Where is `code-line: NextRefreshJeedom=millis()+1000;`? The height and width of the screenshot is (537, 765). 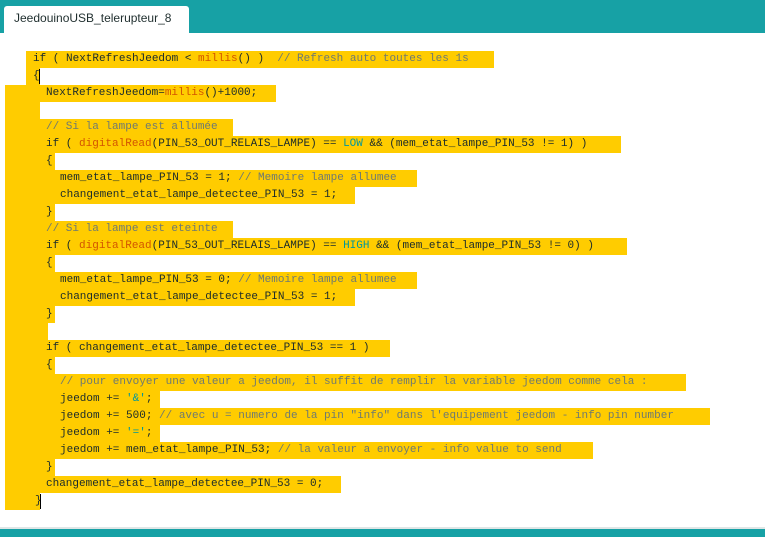 code-line: NextRefreshJeedom=millis()+1000; is located at coordinates (382, 93).